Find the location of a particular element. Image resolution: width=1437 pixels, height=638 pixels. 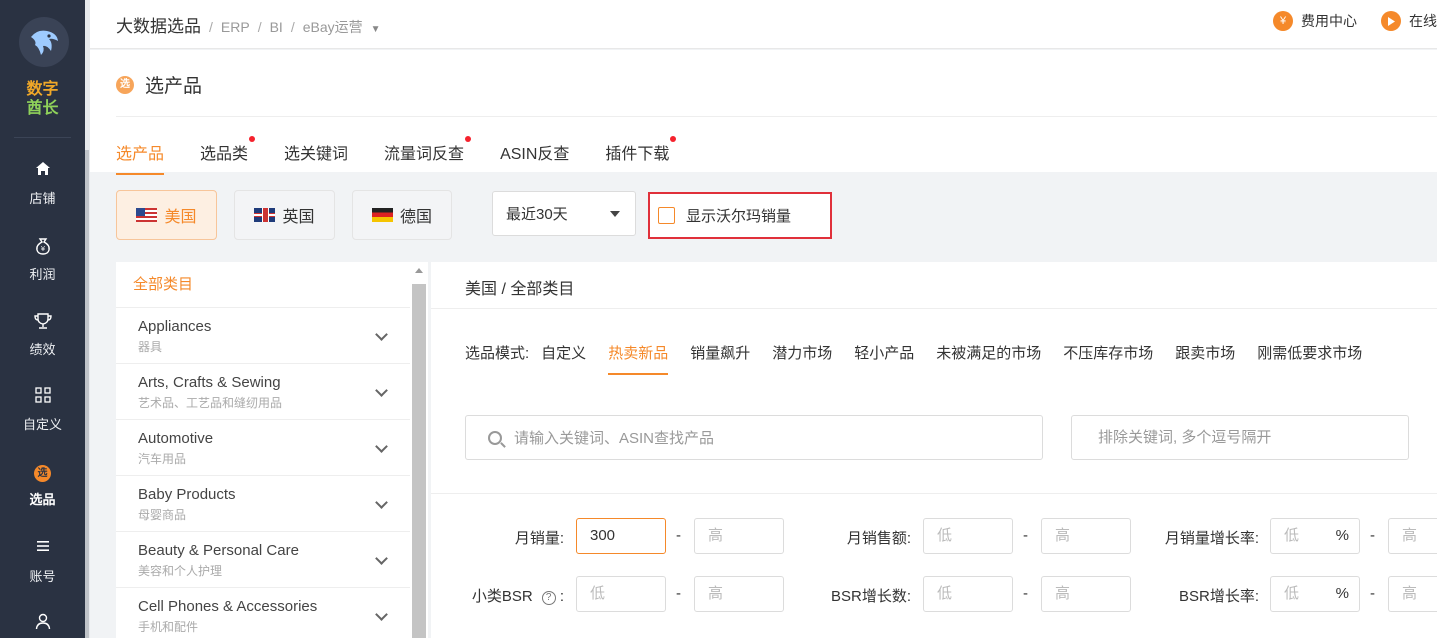

tab-select-product: 选产品 is located at coordinates (140, 157).